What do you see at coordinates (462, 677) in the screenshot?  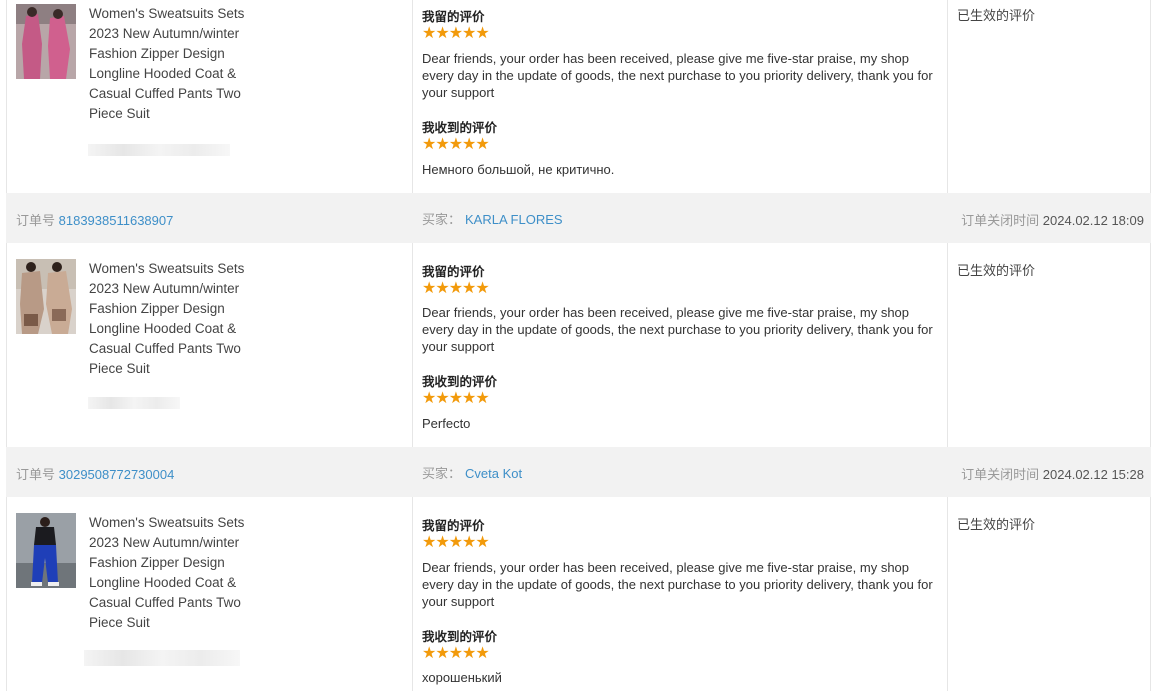 I see `received-review-text: хорошенький` at bounding box center [462, 677].